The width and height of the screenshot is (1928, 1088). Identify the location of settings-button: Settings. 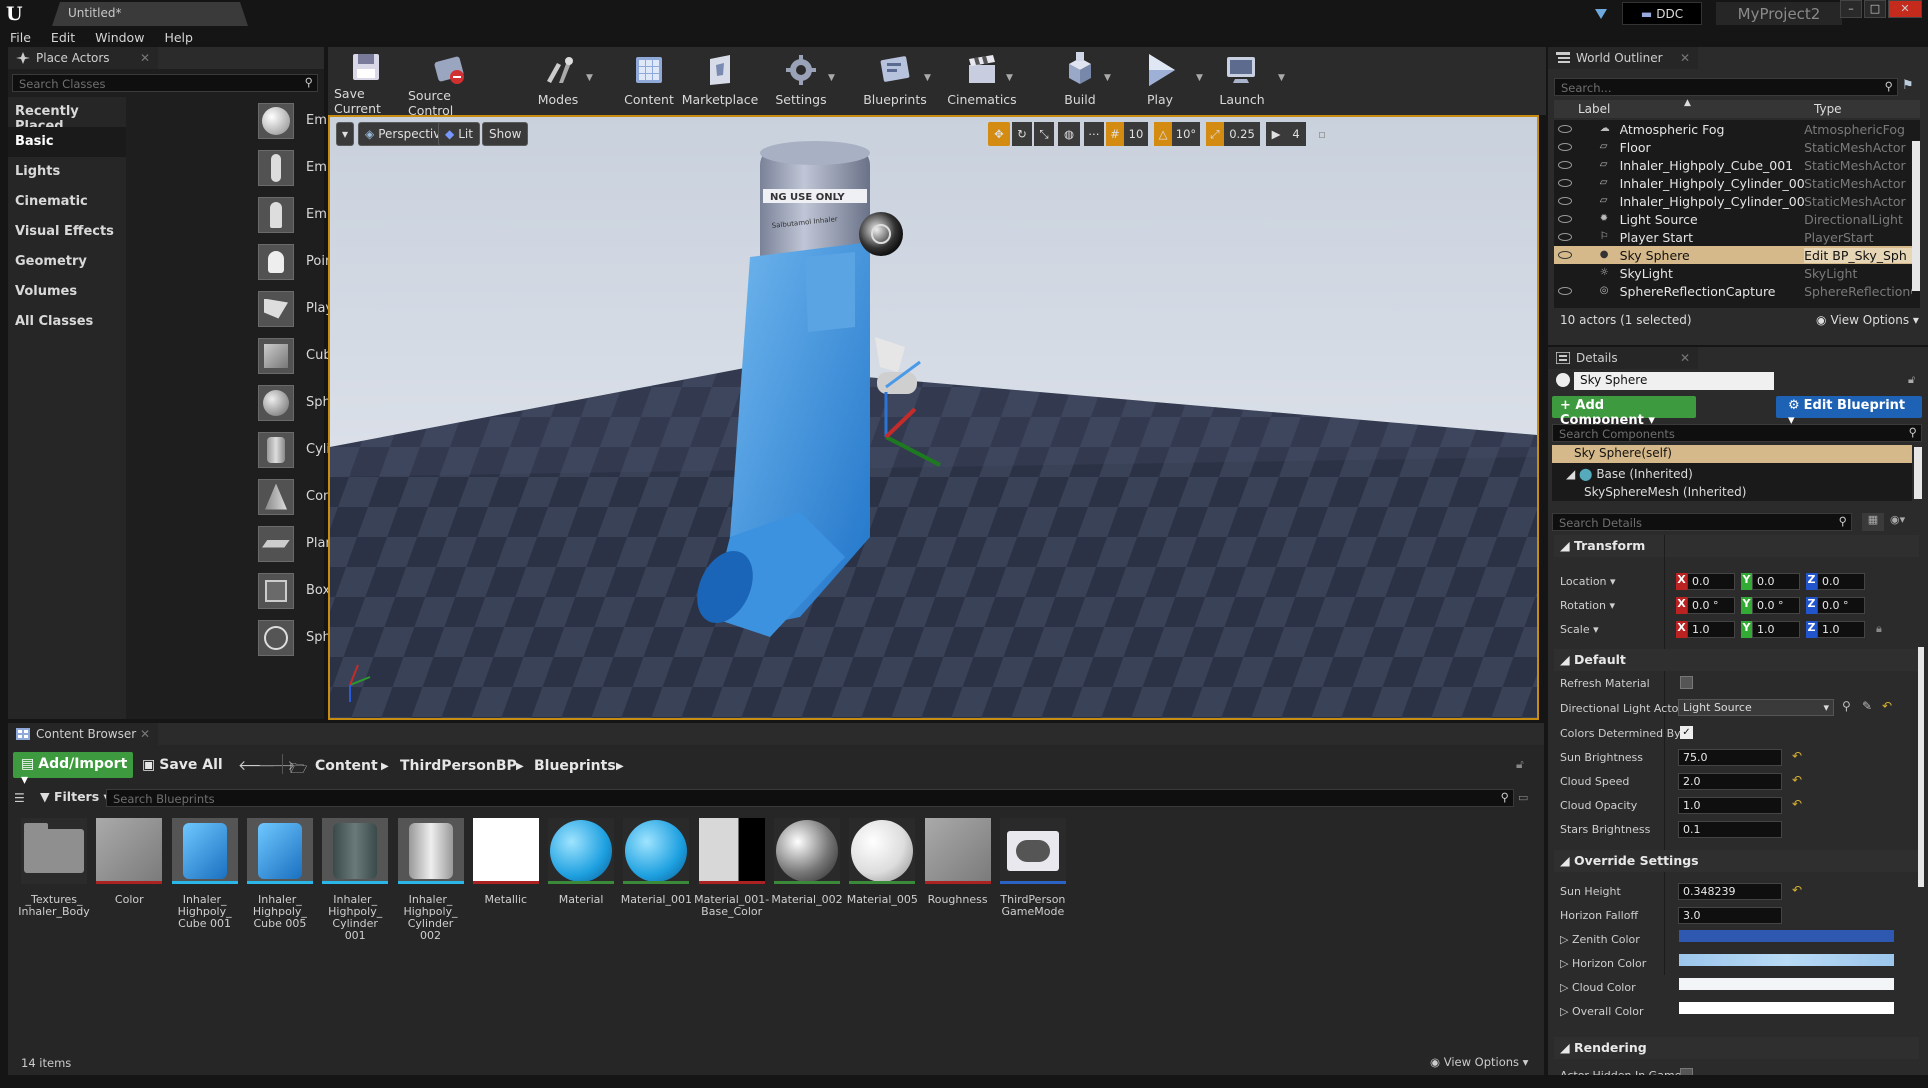
(801, 81).